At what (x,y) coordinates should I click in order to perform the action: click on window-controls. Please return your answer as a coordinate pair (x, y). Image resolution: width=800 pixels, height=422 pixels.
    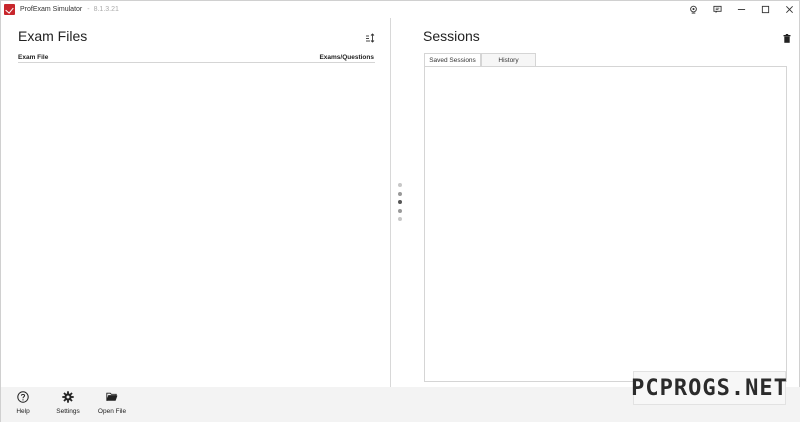
    Looking at the image, I should click on (740, 9).